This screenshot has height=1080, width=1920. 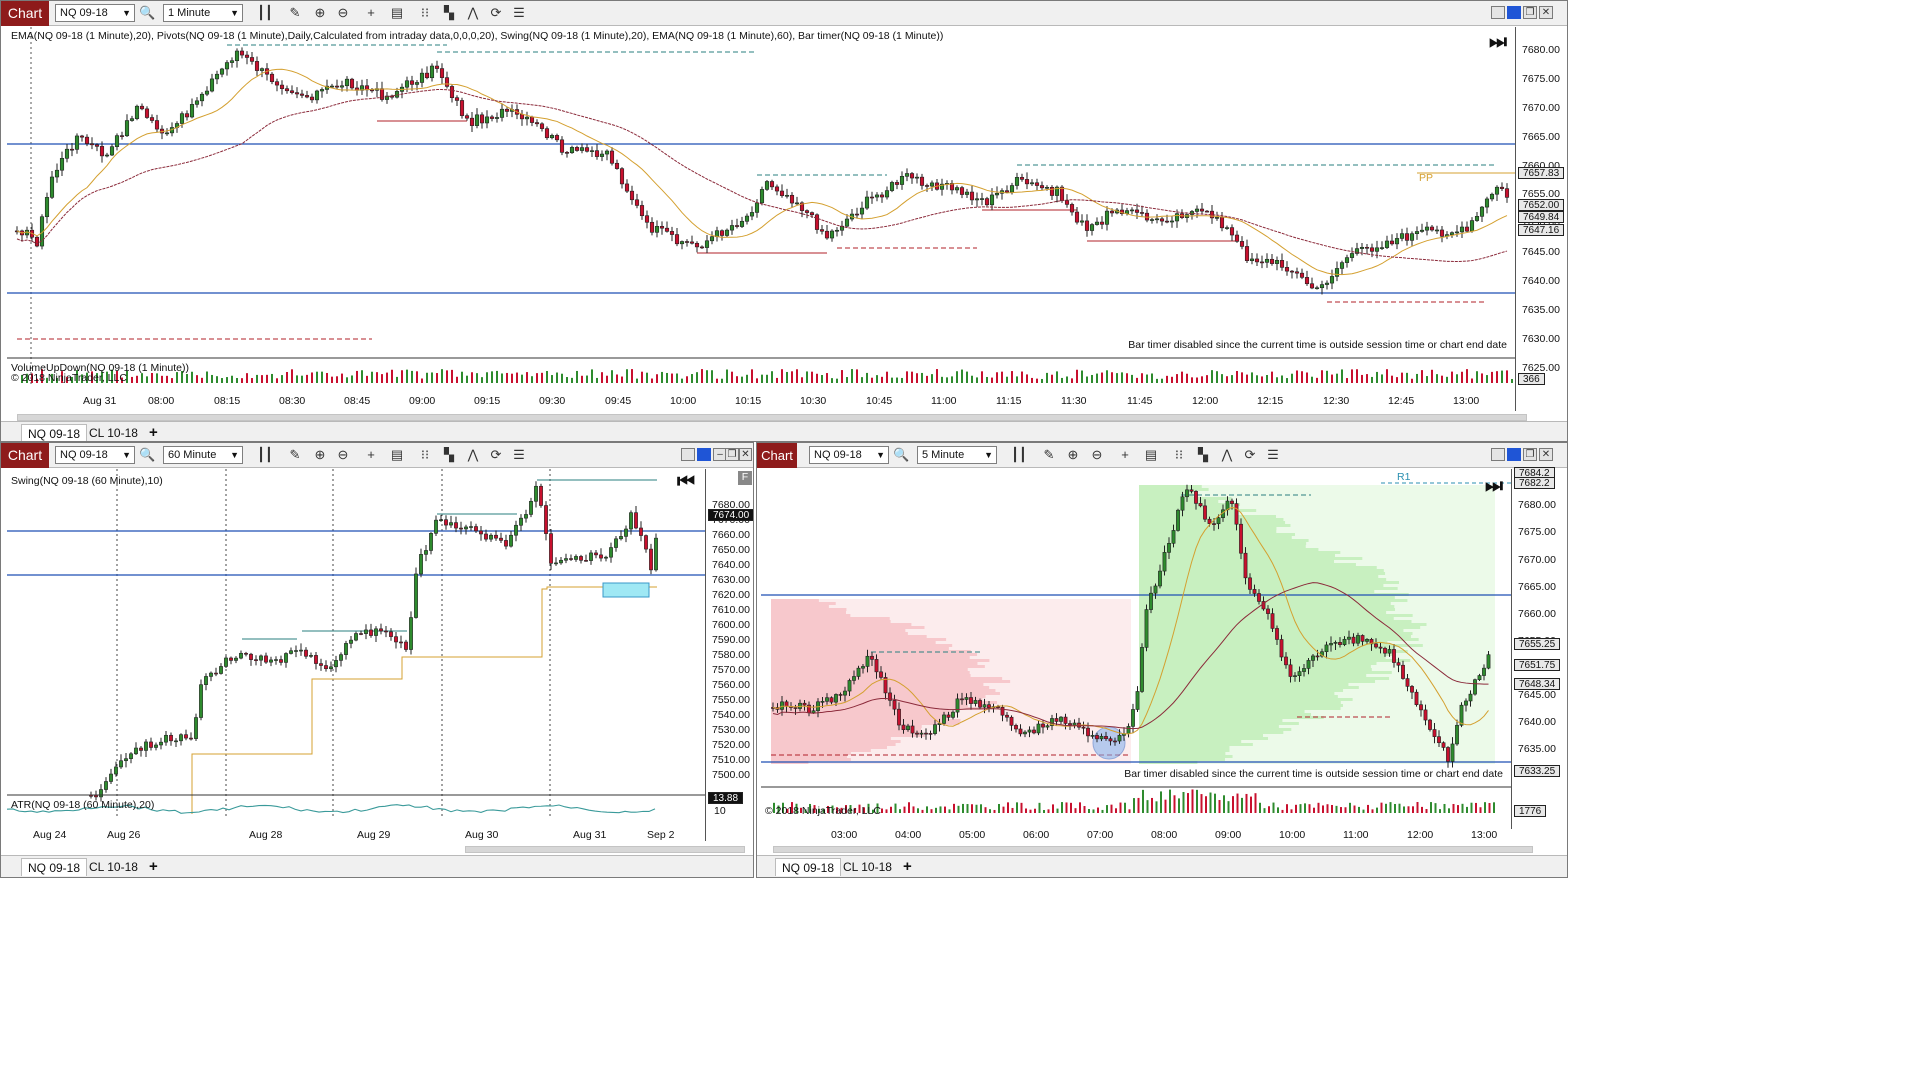 I want to click on price-tick-label: 7670.00, so click(x=1537, y=559).